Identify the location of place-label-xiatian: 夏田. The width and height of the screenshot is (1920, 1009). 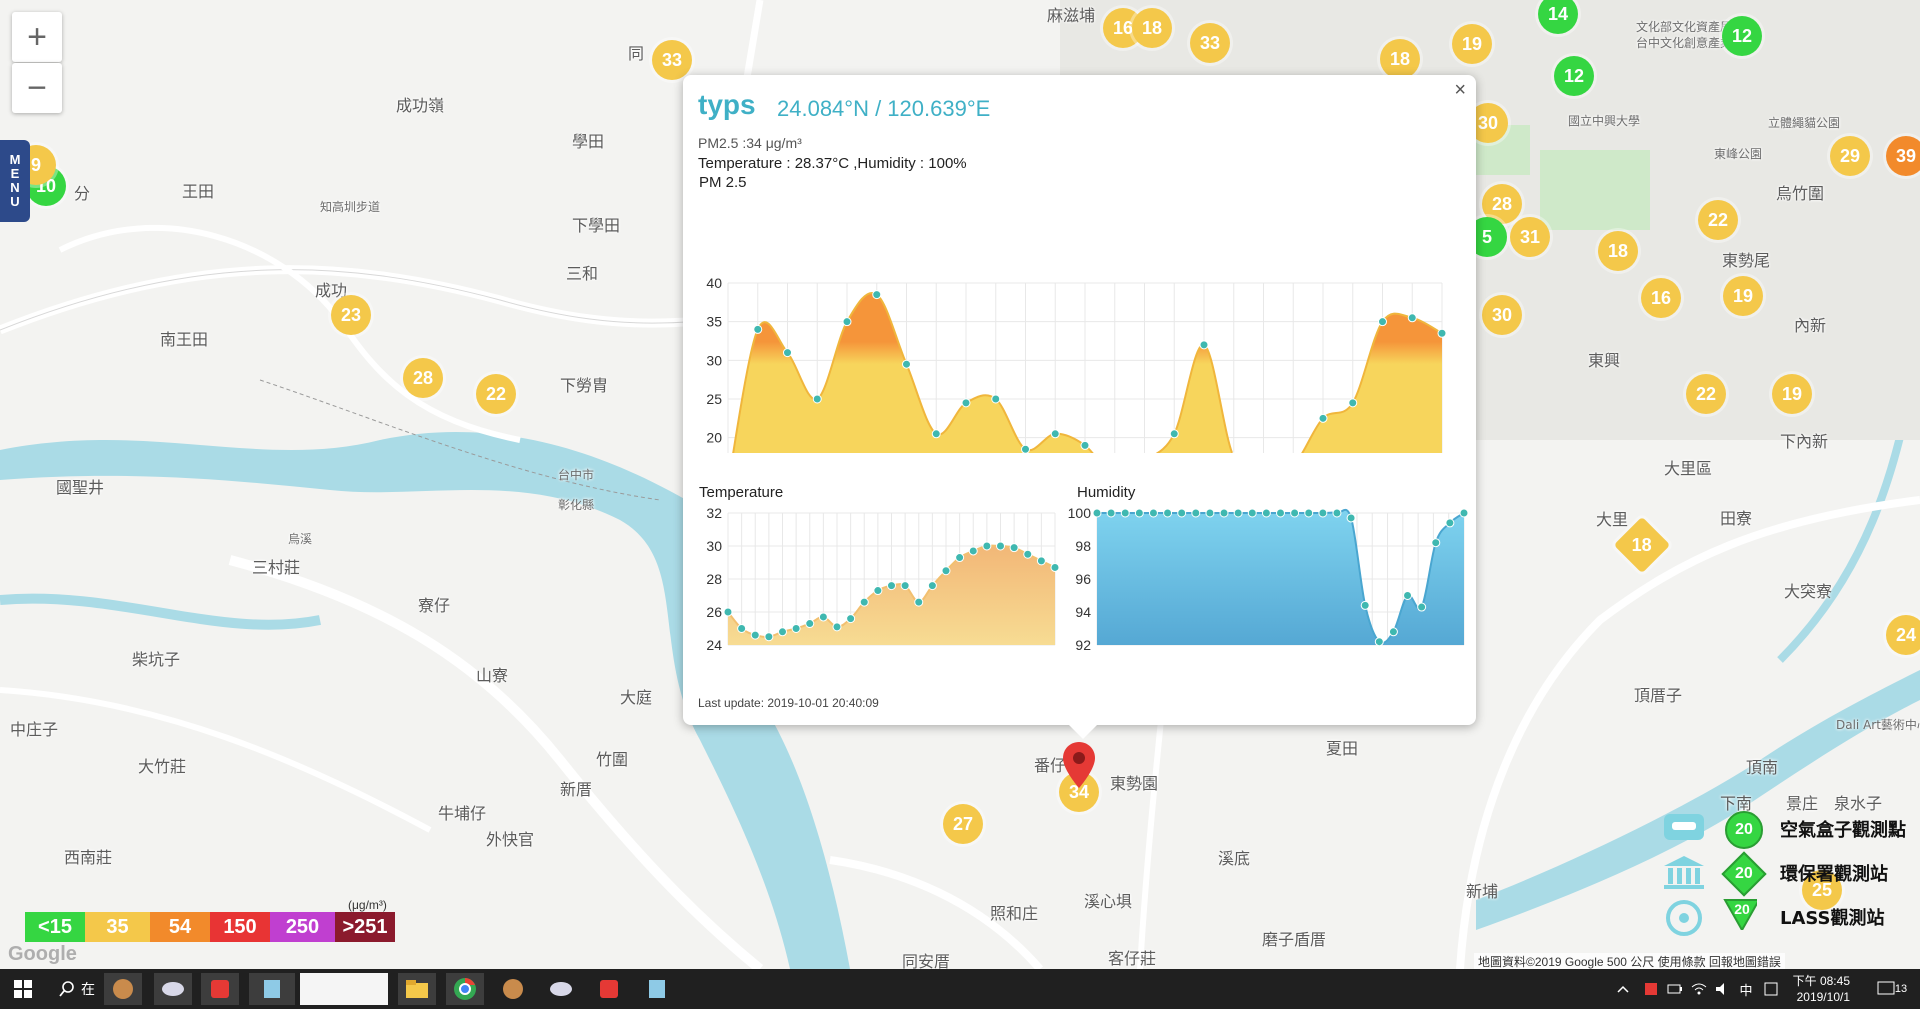
(1342, 748).